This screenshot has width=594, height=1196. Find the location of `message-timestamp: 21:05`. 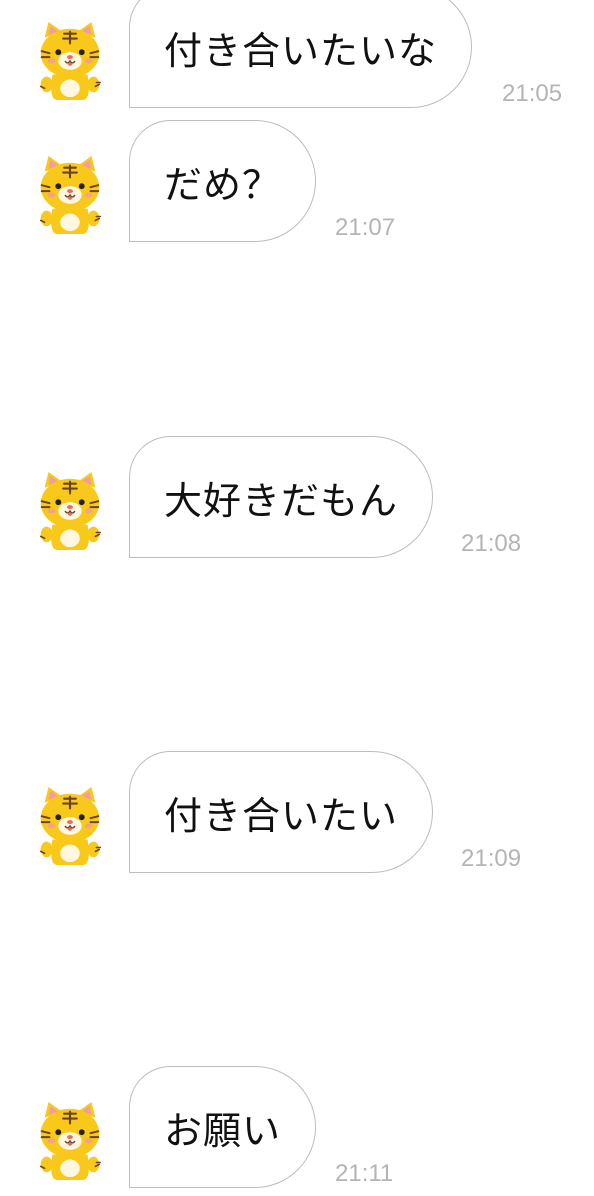

message-timestamp: 21:05 is located at coordinates (532, 93).